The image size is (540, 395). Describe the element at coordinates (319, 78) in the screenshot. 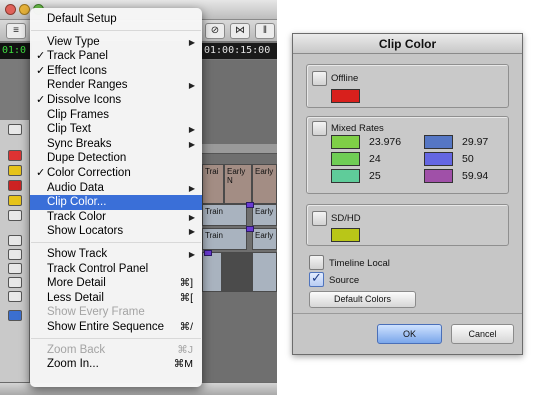

I see `offline-checkbox` at that location.